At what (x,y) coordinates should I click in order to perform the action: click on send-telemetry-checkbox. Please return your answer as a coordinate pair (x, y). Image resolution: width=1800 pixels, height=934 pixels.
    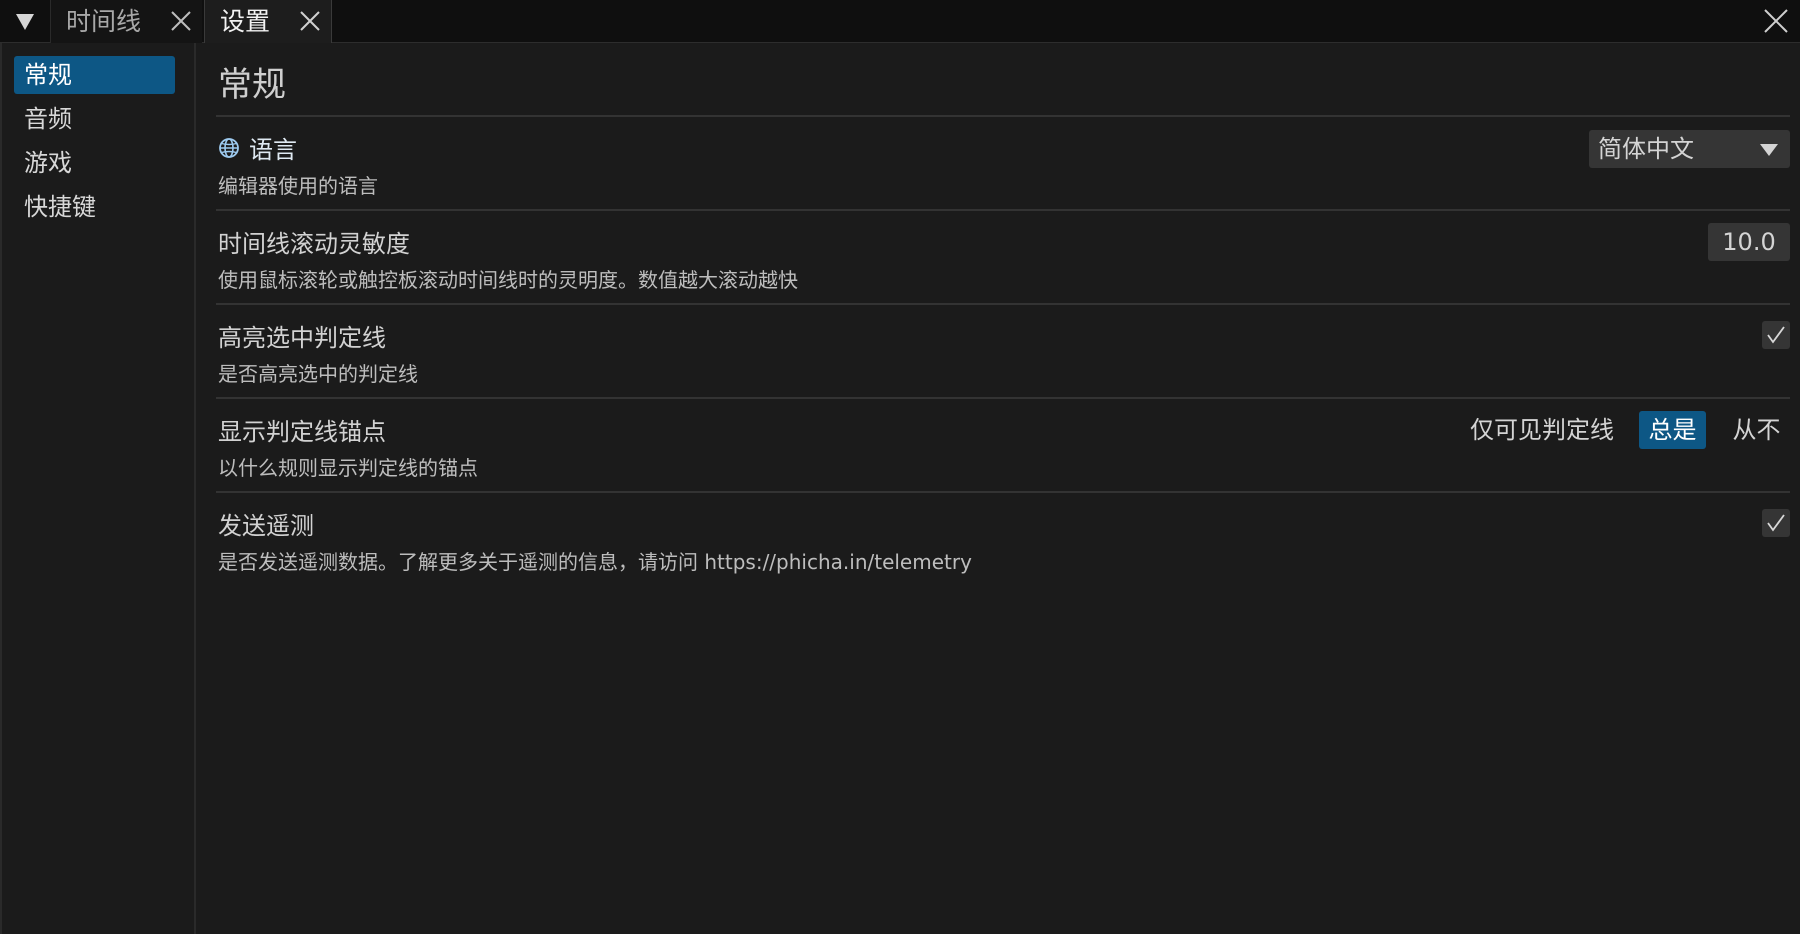
    Looking at the image, I should click on (1776, 523).